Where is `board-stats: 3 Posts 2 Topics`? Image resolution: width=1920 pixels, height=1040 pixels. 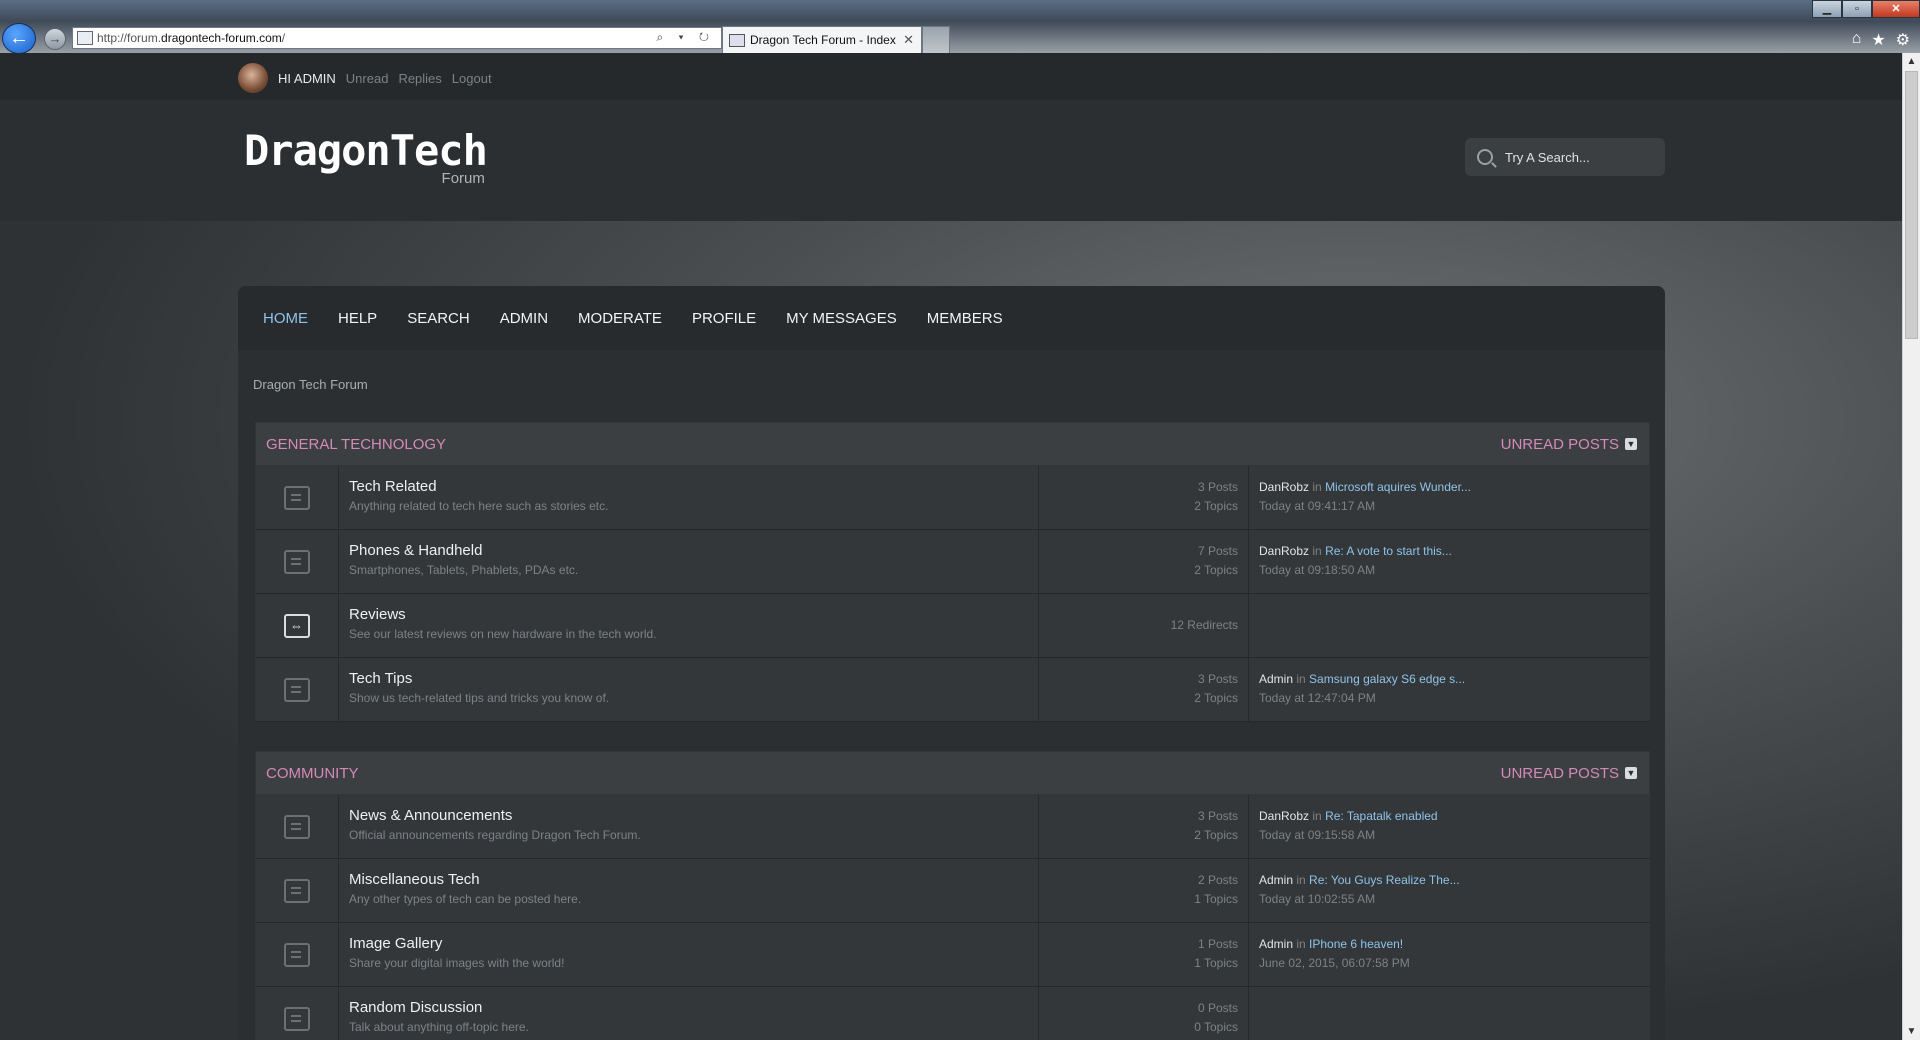
board-stats: 3 Posts 2 Topics is located at coordinates (1144, 497).